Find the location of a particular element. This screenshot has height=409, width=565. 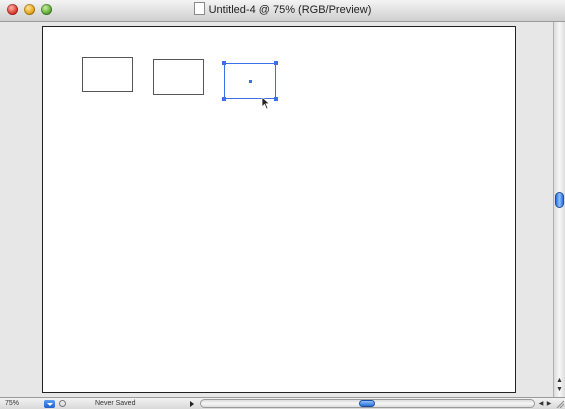

status-text: Never Saved is located at coordinates (115, 403).